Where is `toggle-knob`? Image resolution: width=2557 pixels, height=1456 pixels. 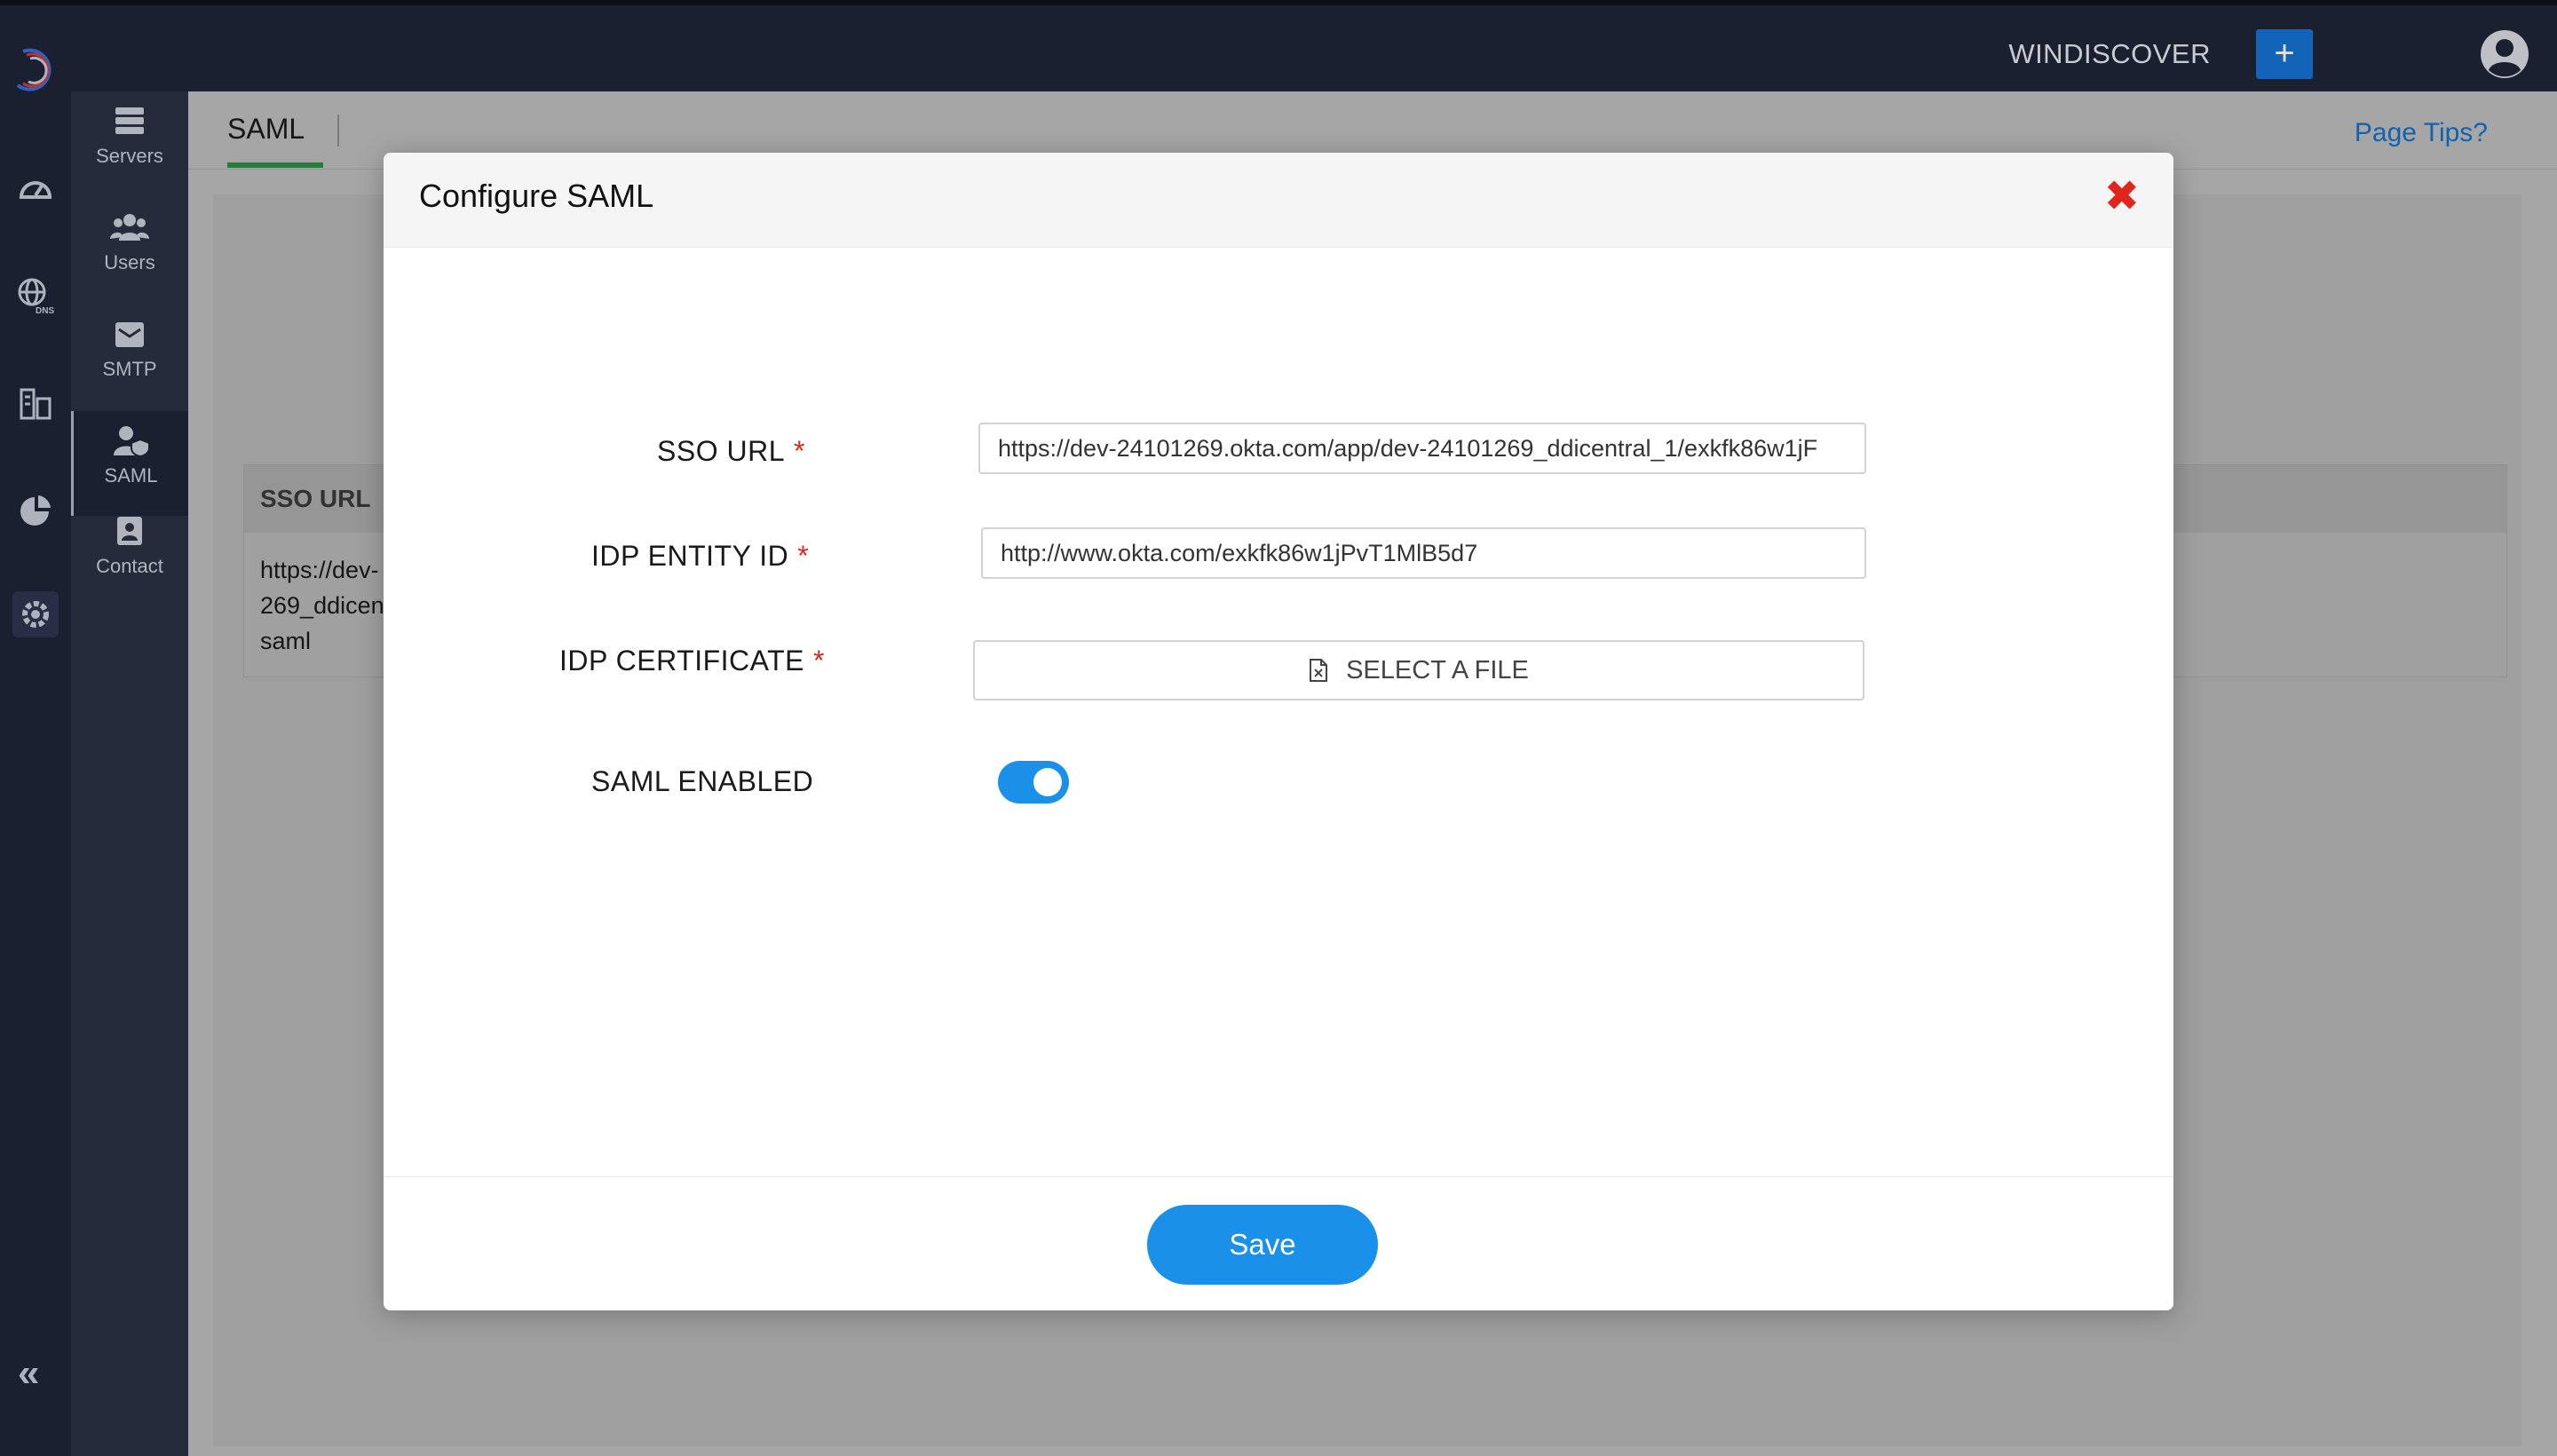
toggle-knob is located at coordinates (1047, 782).